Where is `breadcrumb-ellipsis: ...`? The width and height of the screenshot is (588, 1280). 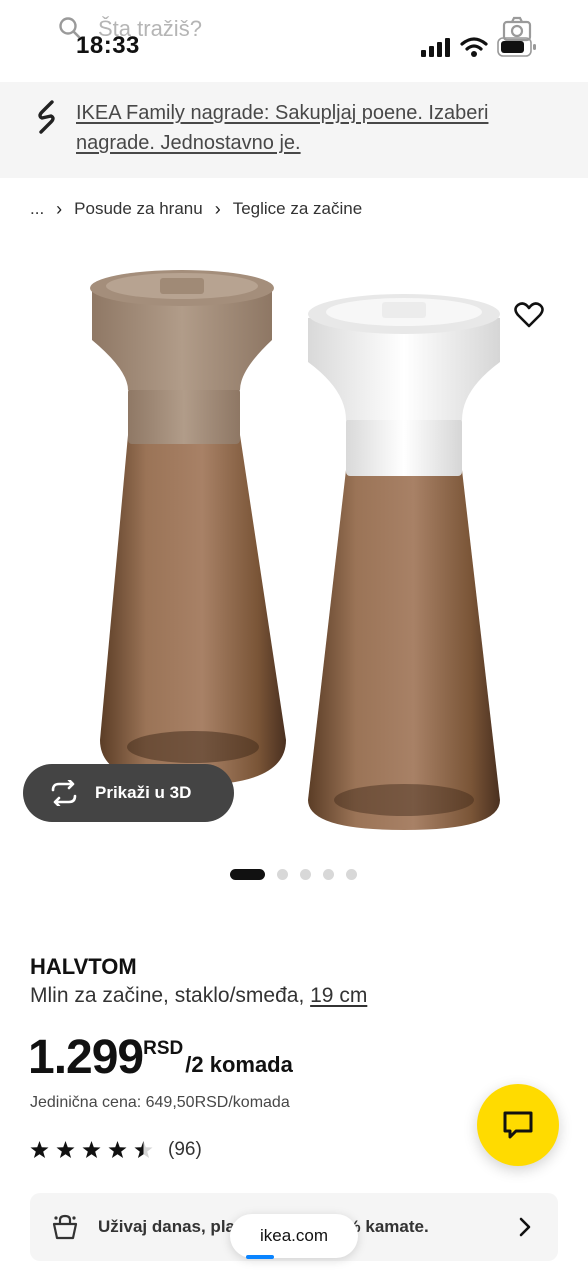 breadcrumb-ellipsis: ... is located at coordinates (37, 209).